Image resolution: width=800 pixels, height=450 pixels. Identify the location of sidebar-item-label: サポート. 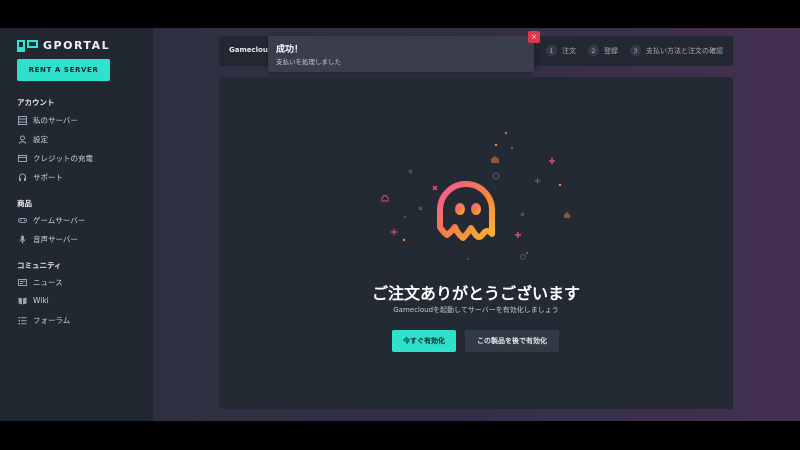
(48, 177).